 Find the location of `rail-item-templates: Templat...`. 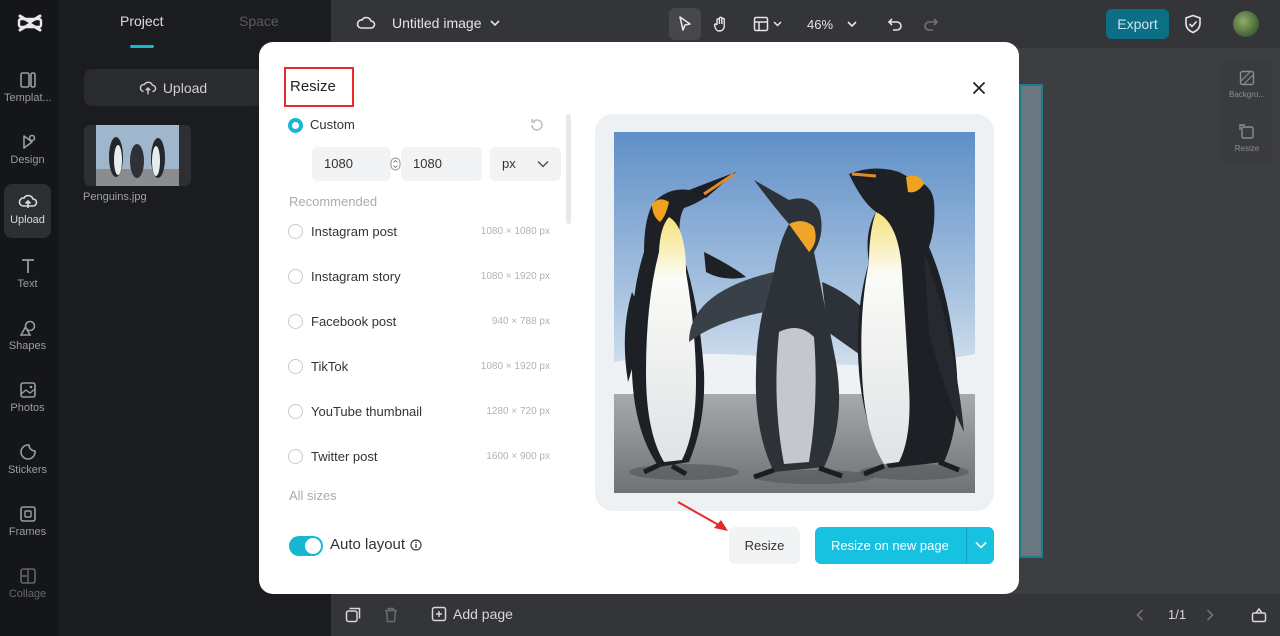

rail-item-templates: Templat... is located at coordinates (27, 89).